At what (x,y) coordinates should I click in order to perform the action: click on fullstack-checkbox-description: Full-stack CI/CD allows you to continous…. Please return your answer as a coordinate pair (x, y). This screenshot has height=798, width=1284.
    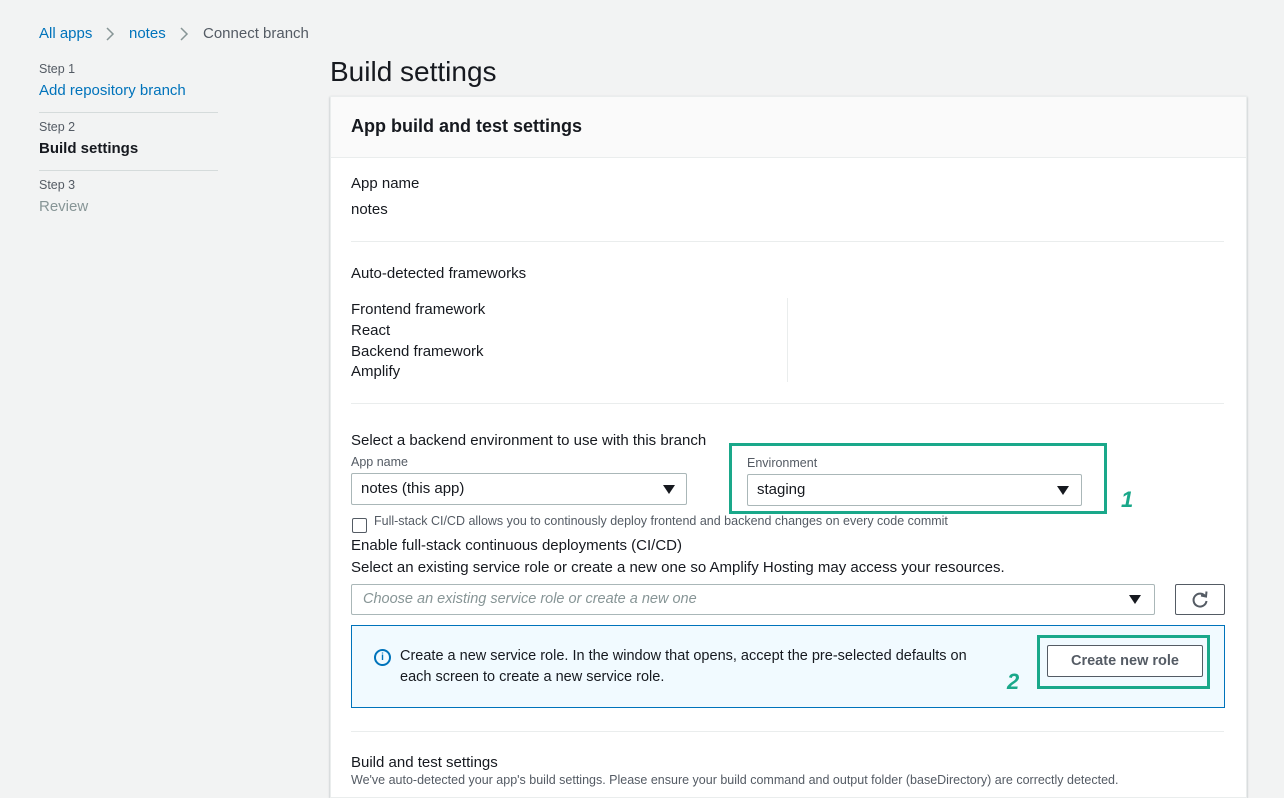
    Looking at the image, I should click on (661, 521).